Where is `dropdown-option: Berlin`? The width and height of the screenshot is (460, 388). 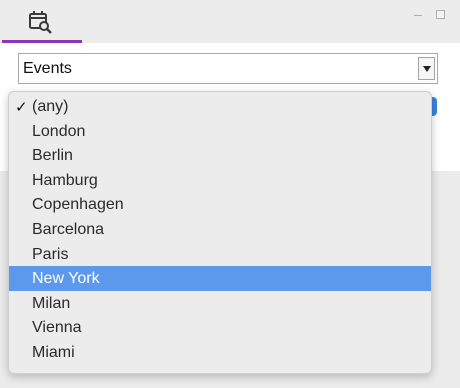 dropdown-option: Berlin is located at coordinates (220, 155).